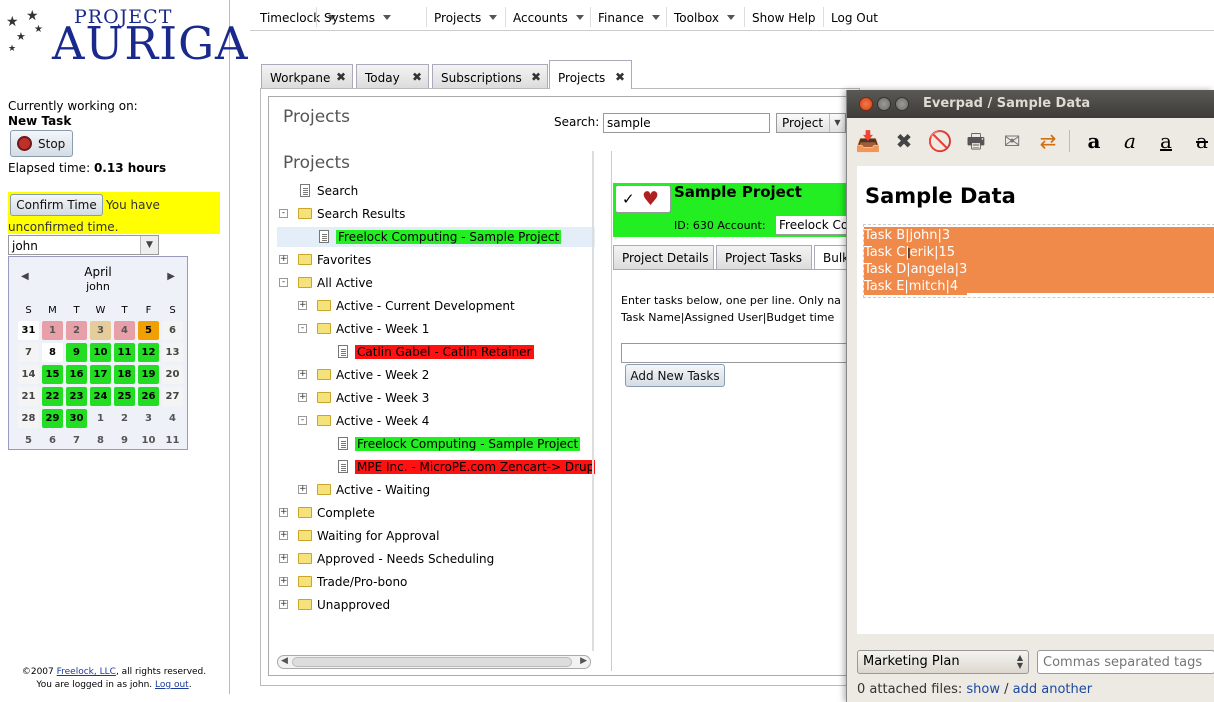 The image size is (1214, 702). I want to click on calendar-day: 17, so click(100, 374).